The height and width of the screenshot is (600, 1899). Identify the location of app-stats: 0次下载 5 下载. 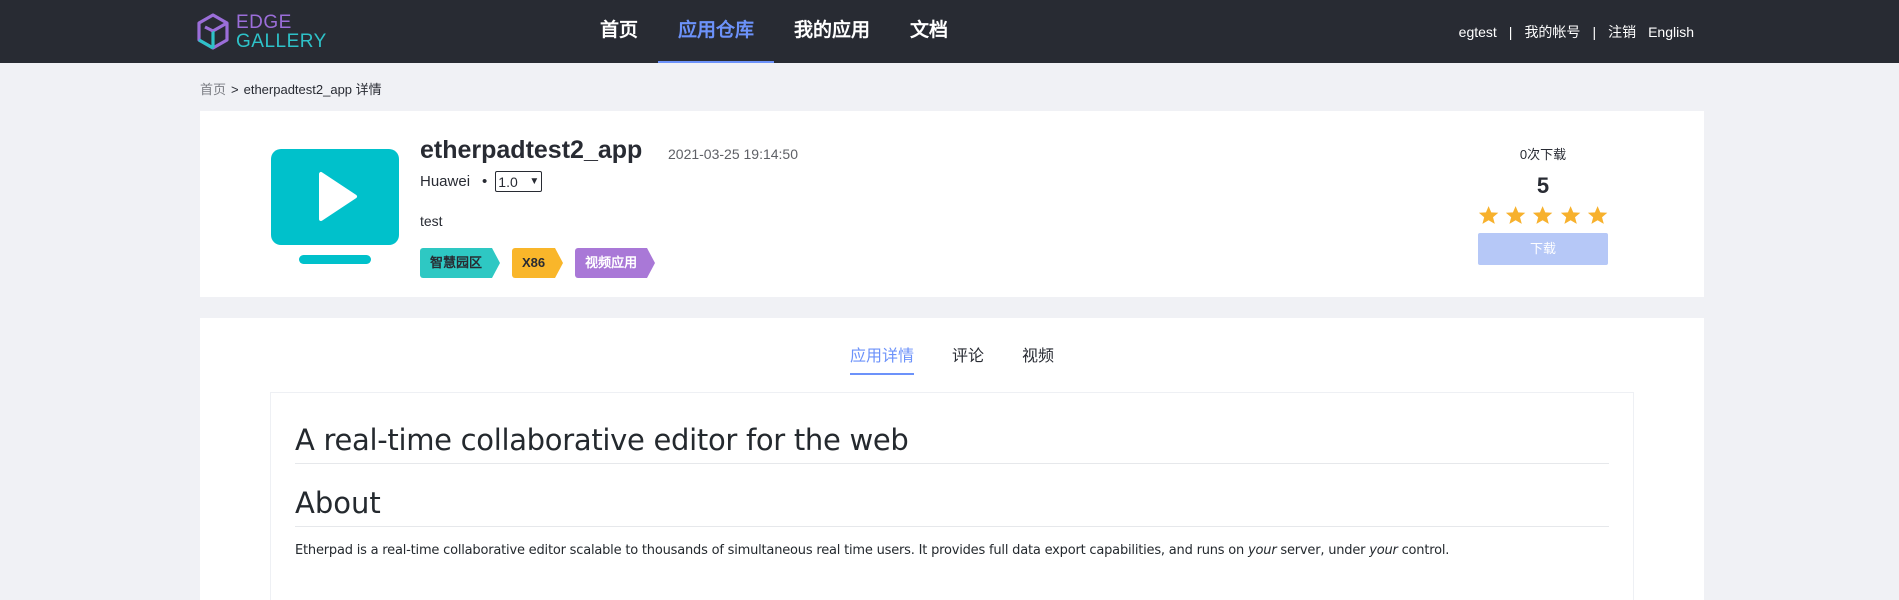
(1543, 204).